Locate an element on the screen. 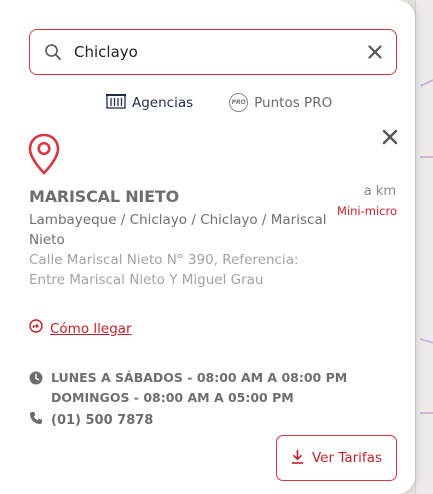 This screenshot has height=494, width=433. phone-number: (01) 500 7878 is located at coordinates (102, 420).